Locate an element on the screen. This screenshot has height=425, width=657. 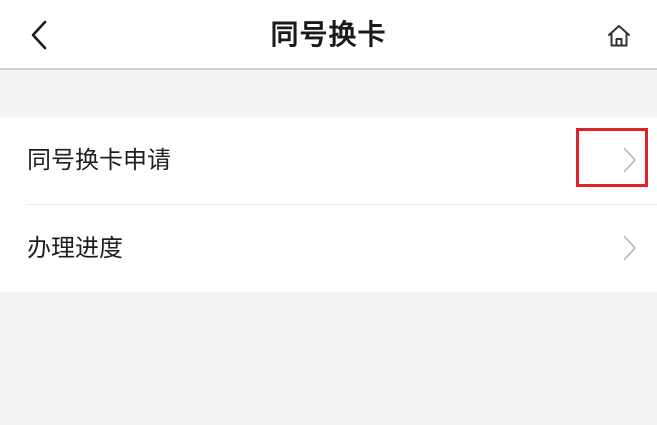
page-title: 同号换卡 is located at coordinates (328, 34).